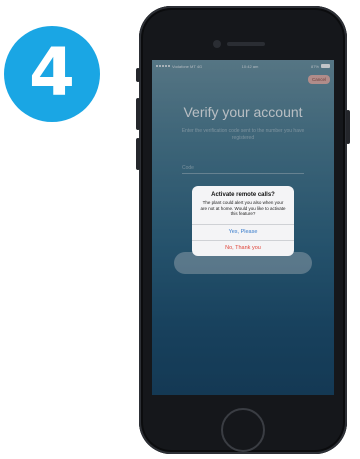  What do you see at coordinates (243, 247) in the screenshot?
I see `no-thank-you-button: No, Thank you` at bounding box center [243, 247].